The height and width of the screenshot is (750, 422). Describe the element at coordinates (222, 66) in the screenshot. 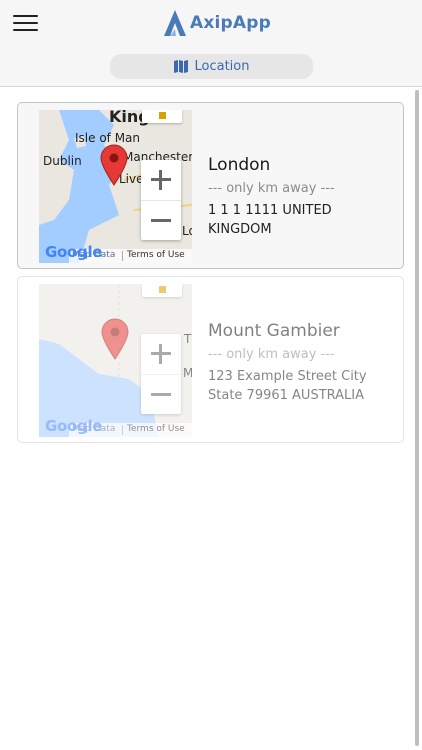

I see `location-label: Location` at that location.